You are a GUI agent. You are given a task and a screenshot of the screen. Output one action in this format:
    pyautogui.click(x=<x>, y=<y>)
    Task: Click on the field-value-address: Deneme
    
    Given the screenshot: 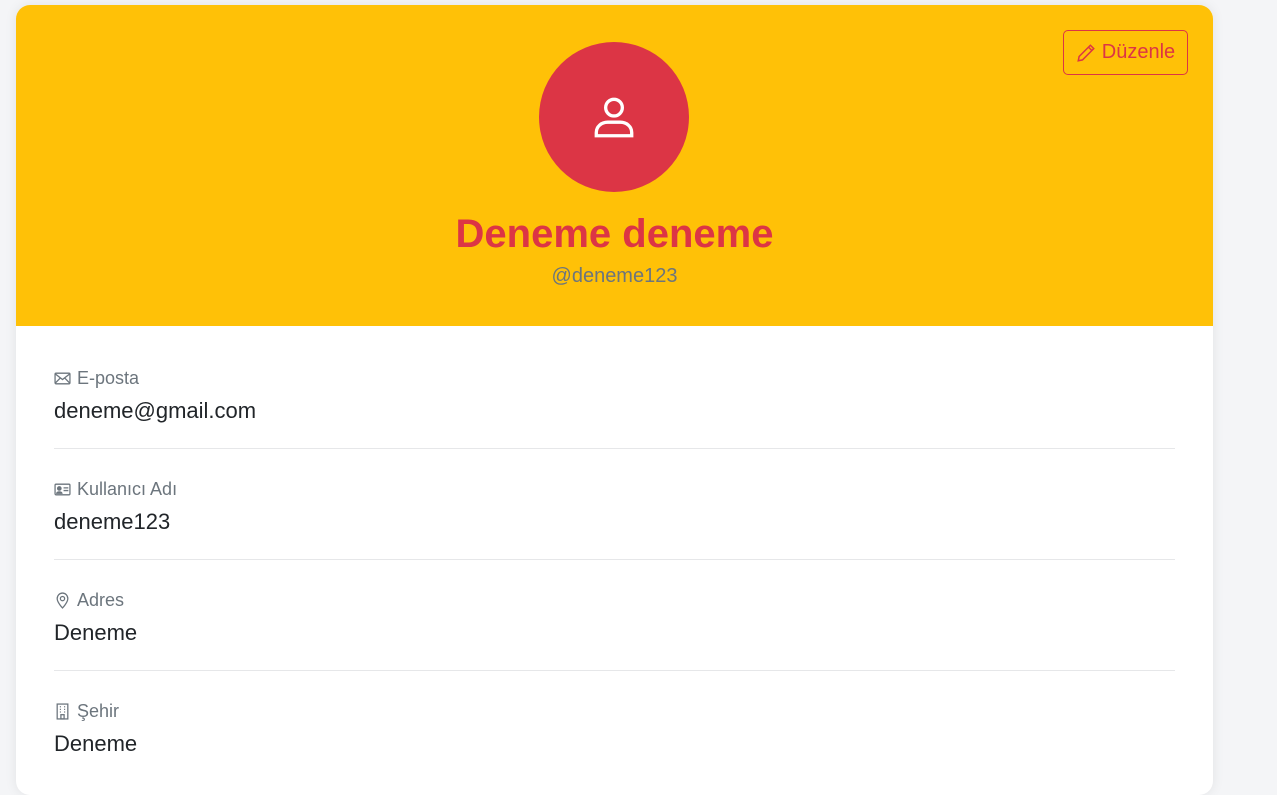 What is the action you would take?
    pyautogui.click(x=96, y=632)
    